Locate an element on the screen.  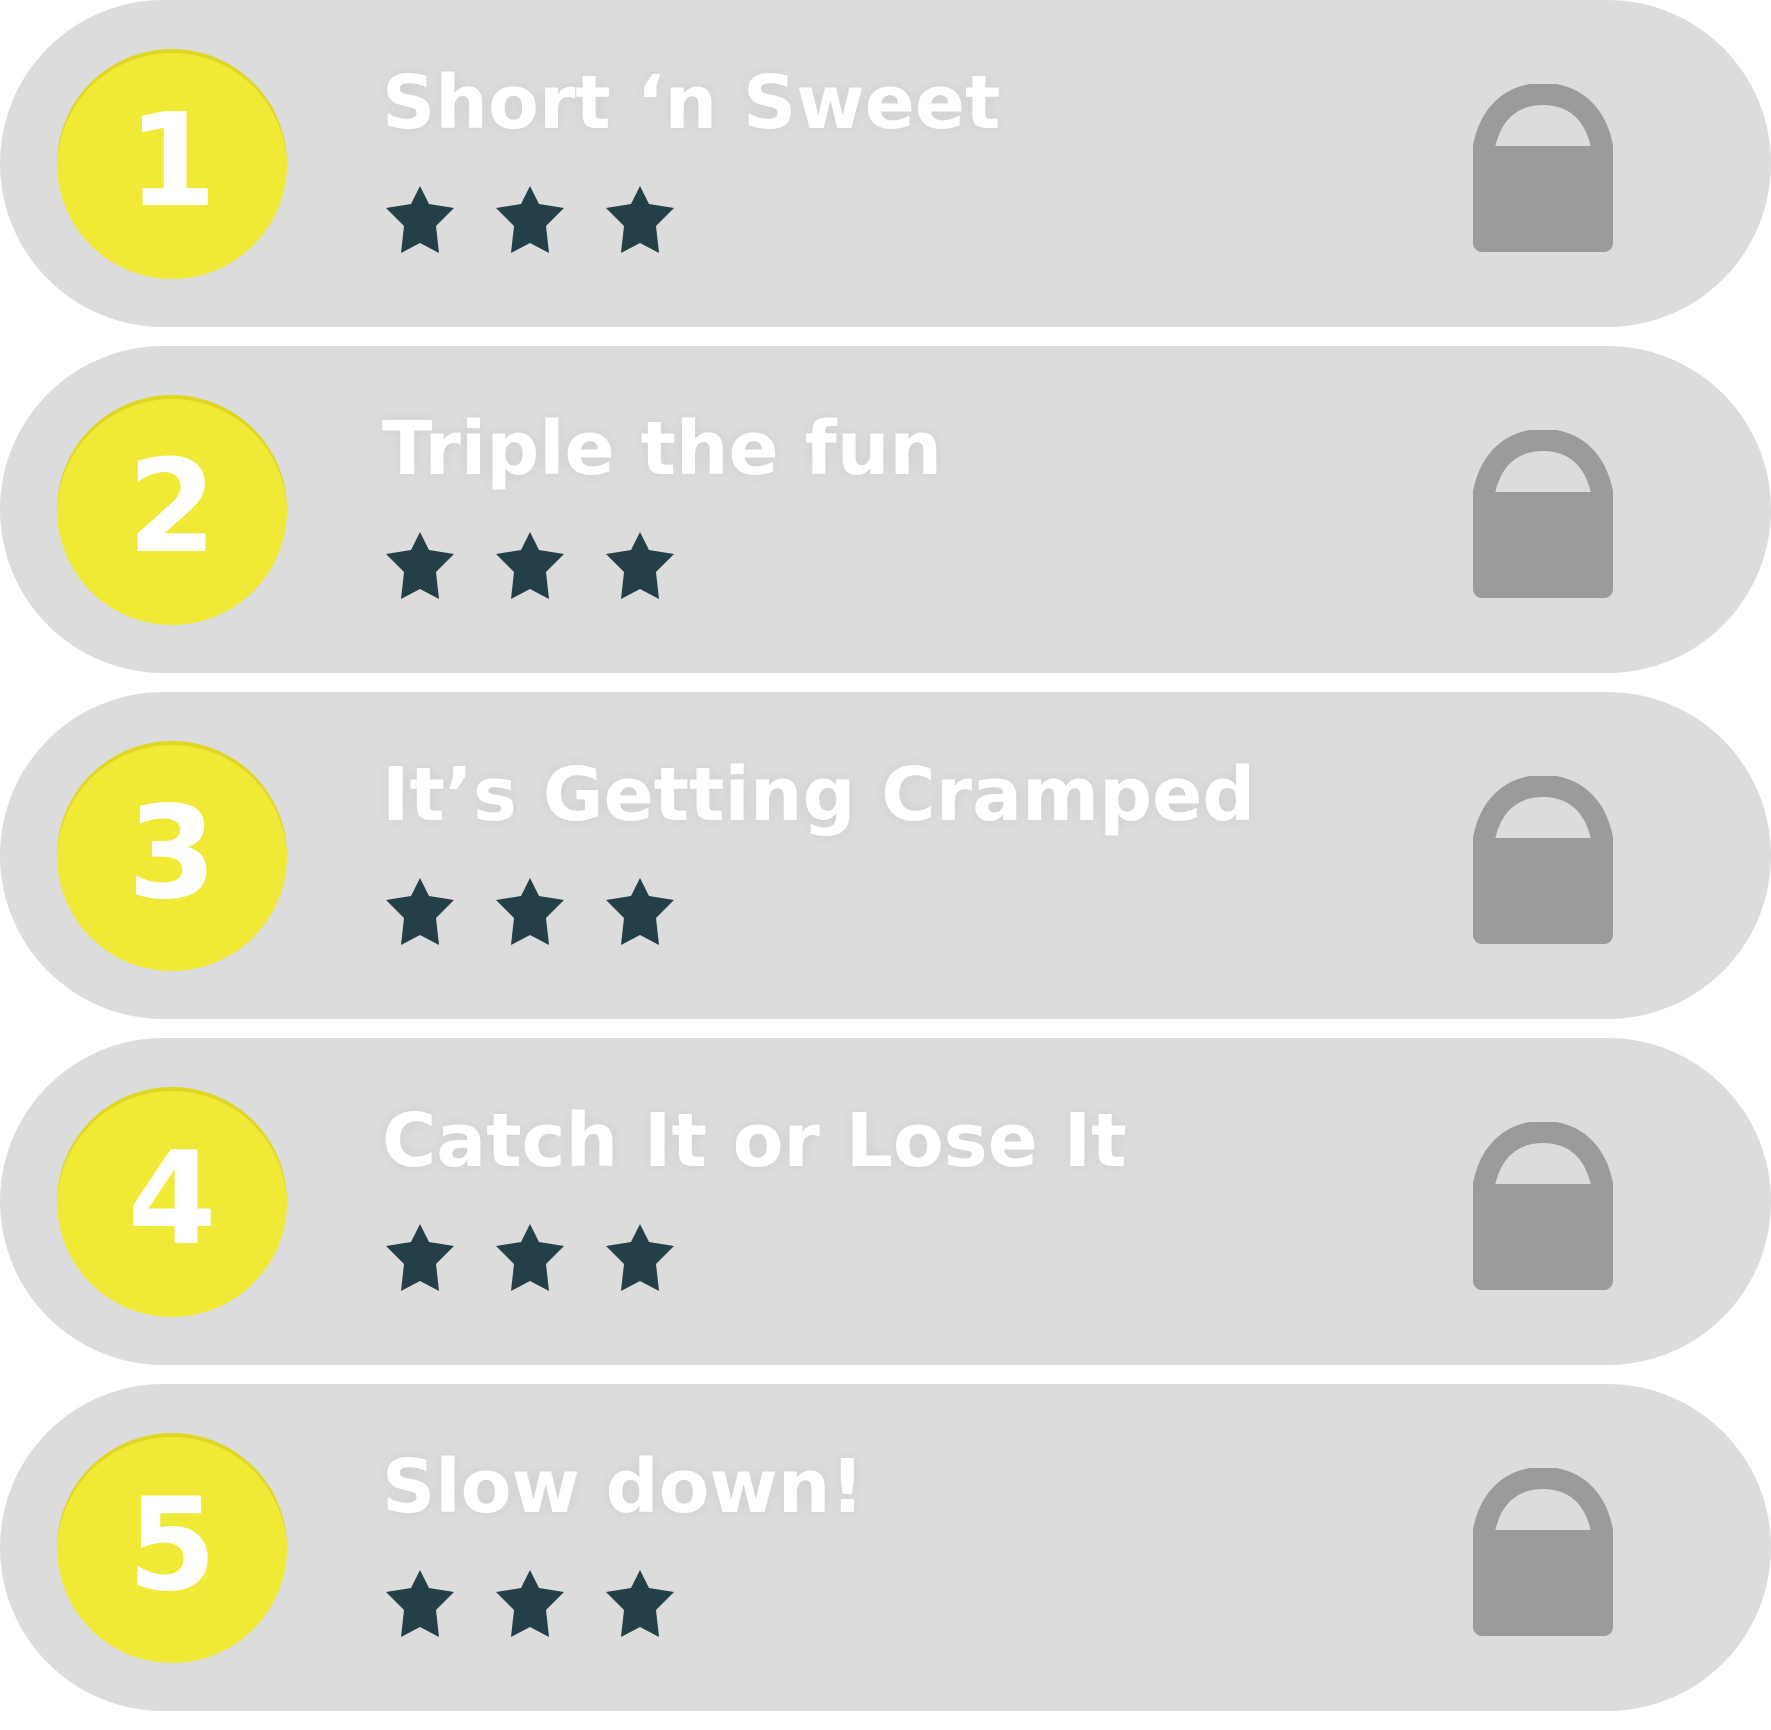
level-number-badge: 2 is located at coordinates (172, 509).